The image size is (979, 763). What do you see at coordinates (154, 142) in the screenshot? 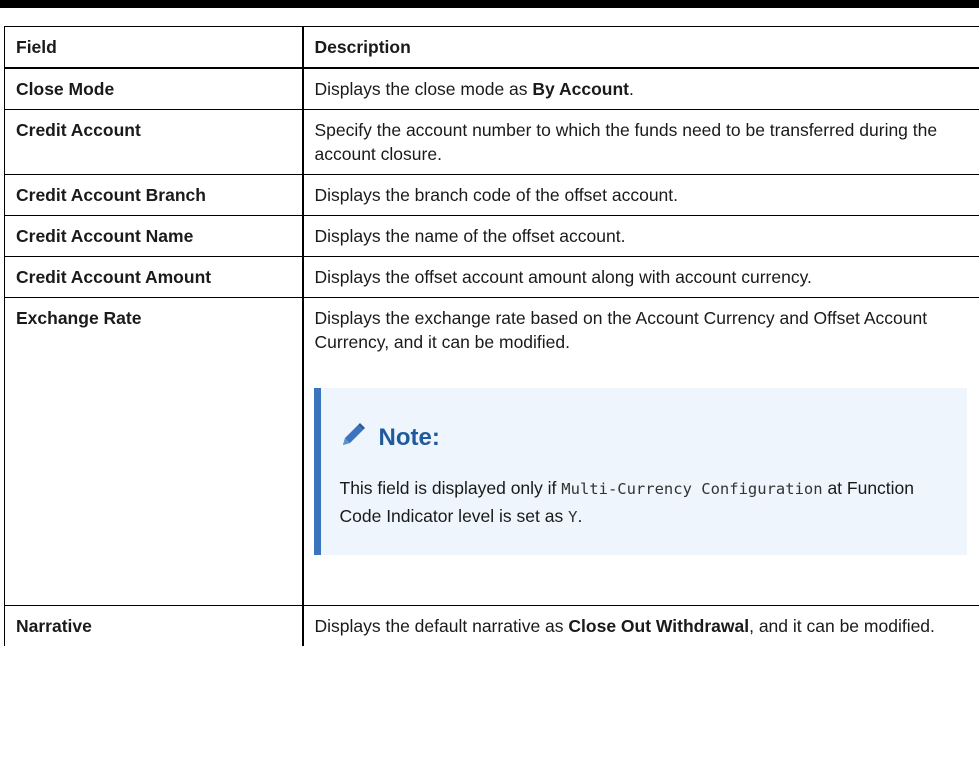
I see `field-name: Credit Account` at bounding box center [154, 142].